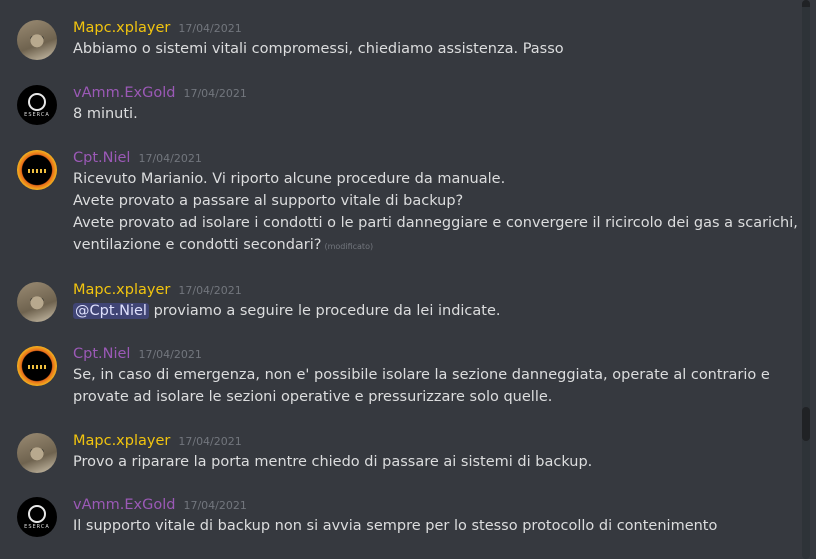 Image resolution: width=816 pixels, height=559 pixels. What do you see at coordinates (806, 279) in the screenshot?
I see `scrollbar-track` at bounding box center [806, 279].